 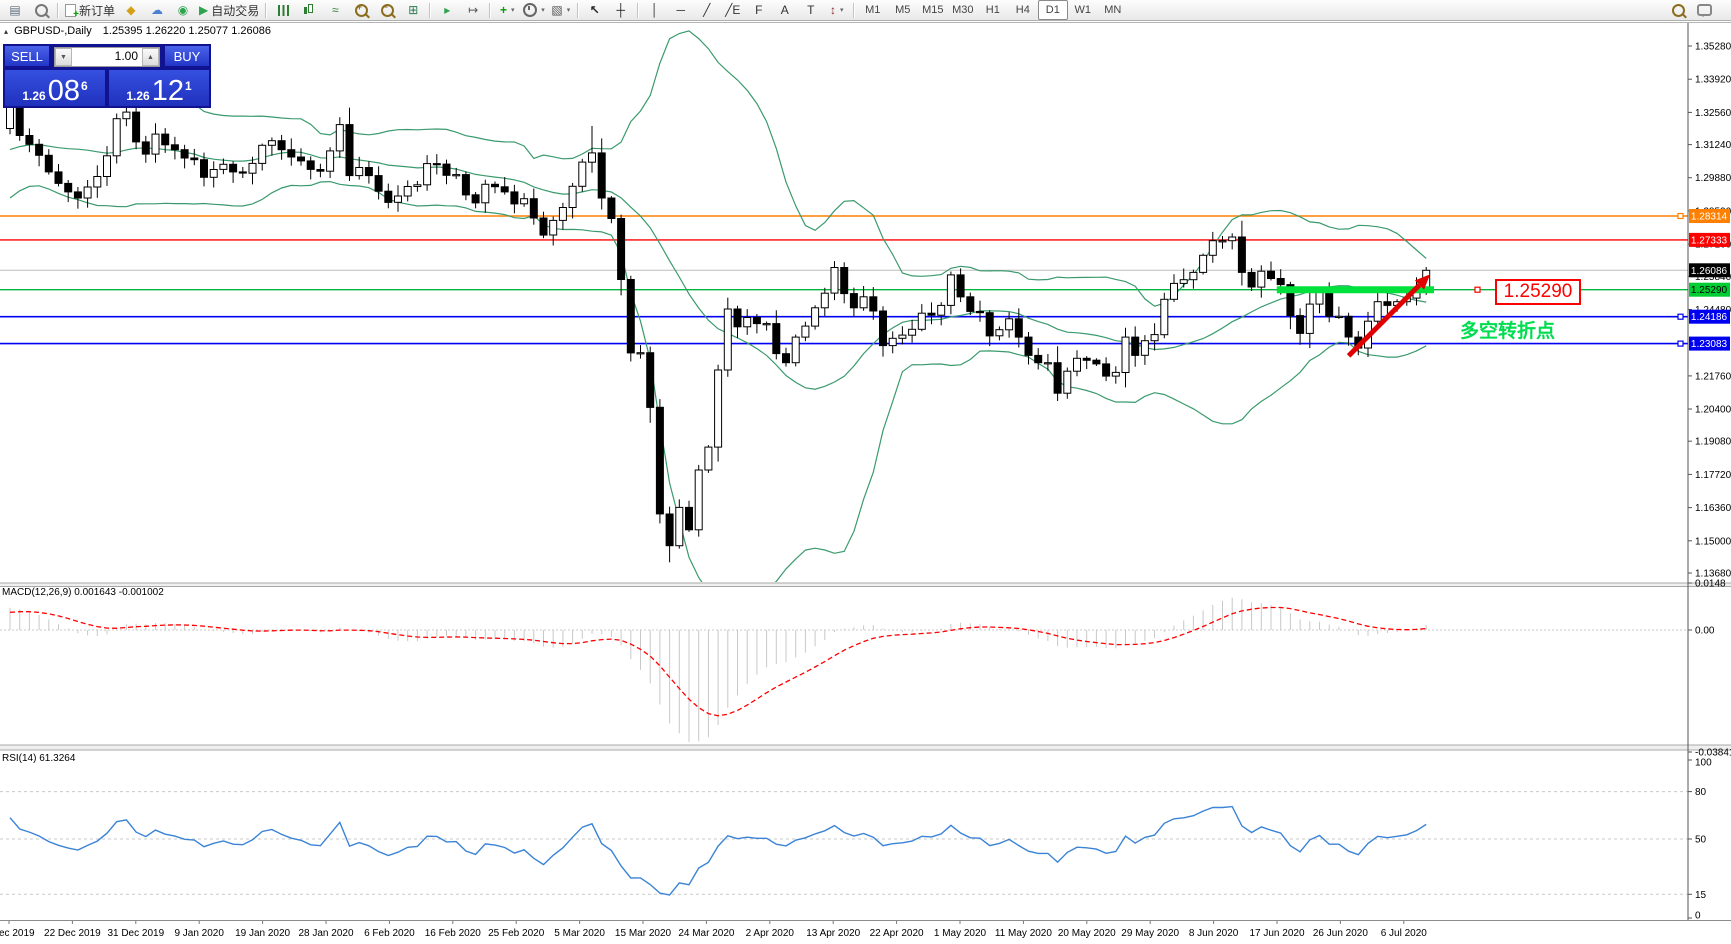 I want to click on crosshair-icon: ┼, so click(x=621, y=10).